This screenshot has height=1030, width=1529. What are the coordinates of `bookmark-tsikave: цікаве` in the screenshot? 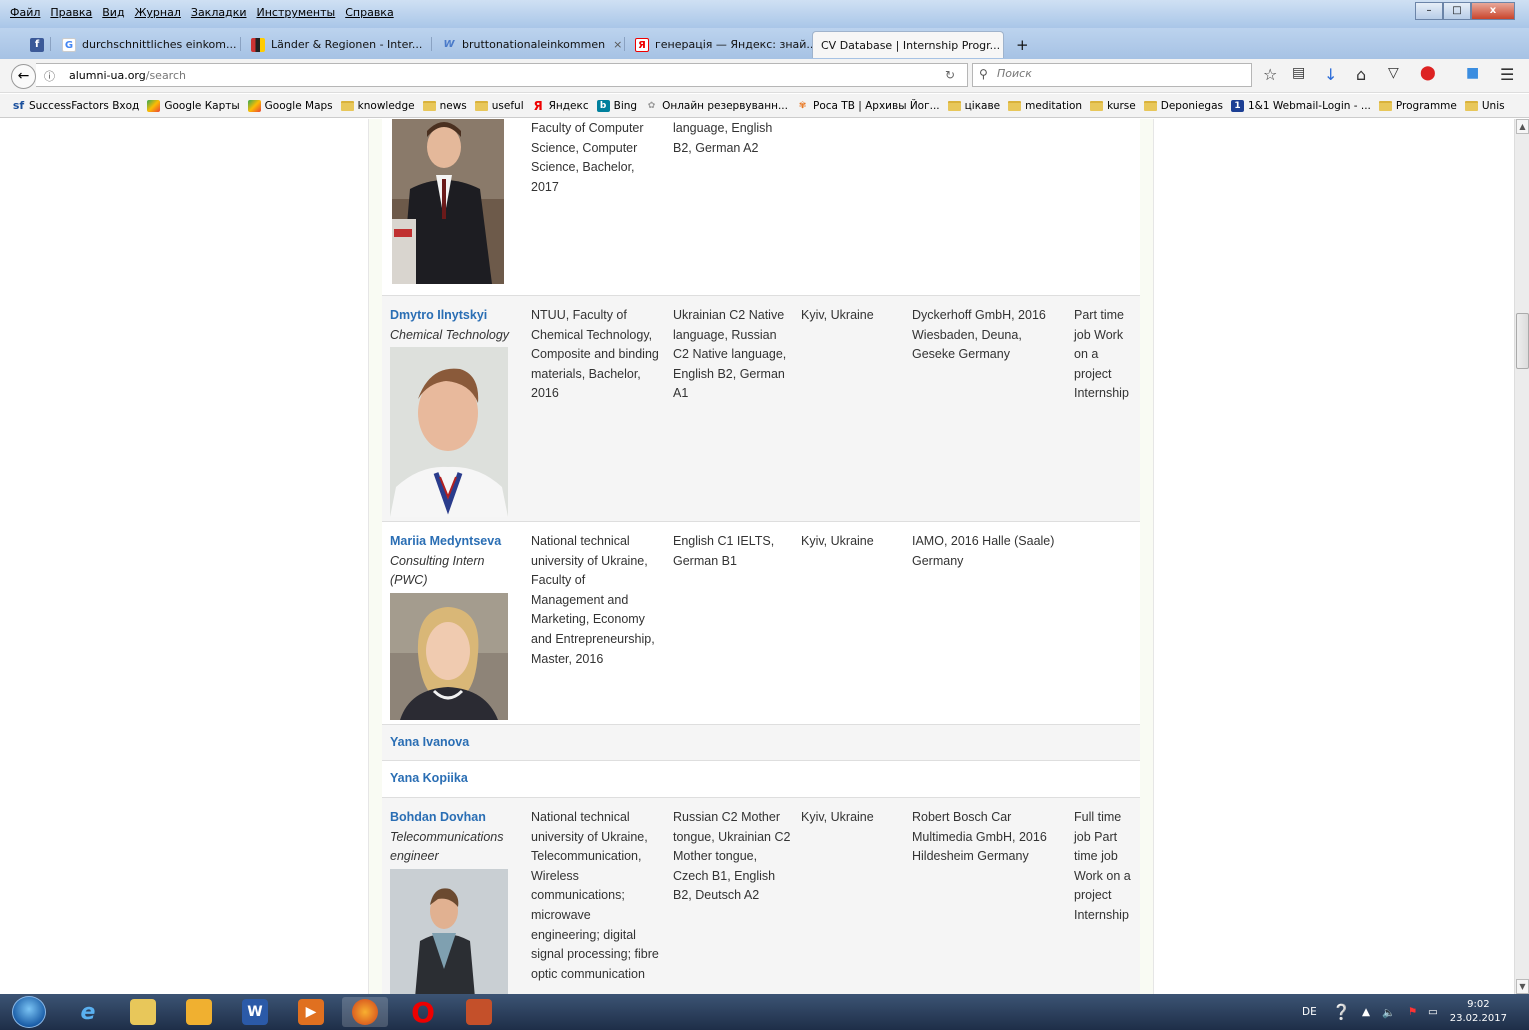 It's located at (973, 106).